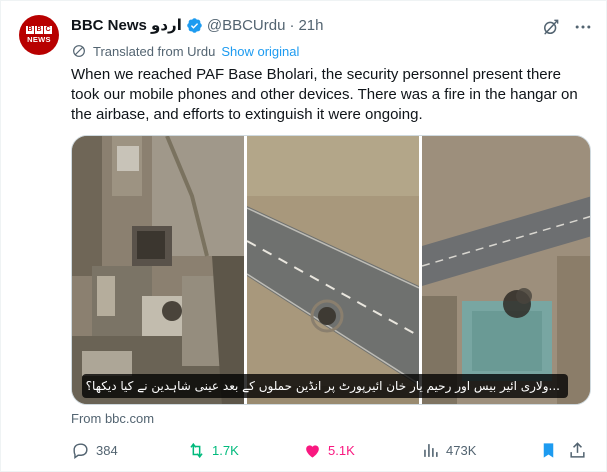  I want to click on bbc-logo: B B C, so click(39, 30).